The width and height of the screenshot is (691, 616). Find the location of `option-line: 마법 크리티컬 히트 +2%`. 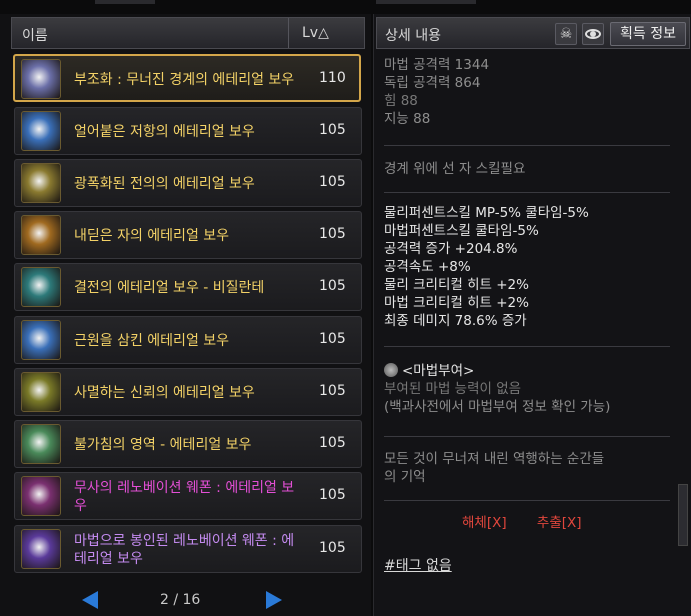

option-line: 마법 크리티컬 히트 +2% is located at coordinates (456, 303).